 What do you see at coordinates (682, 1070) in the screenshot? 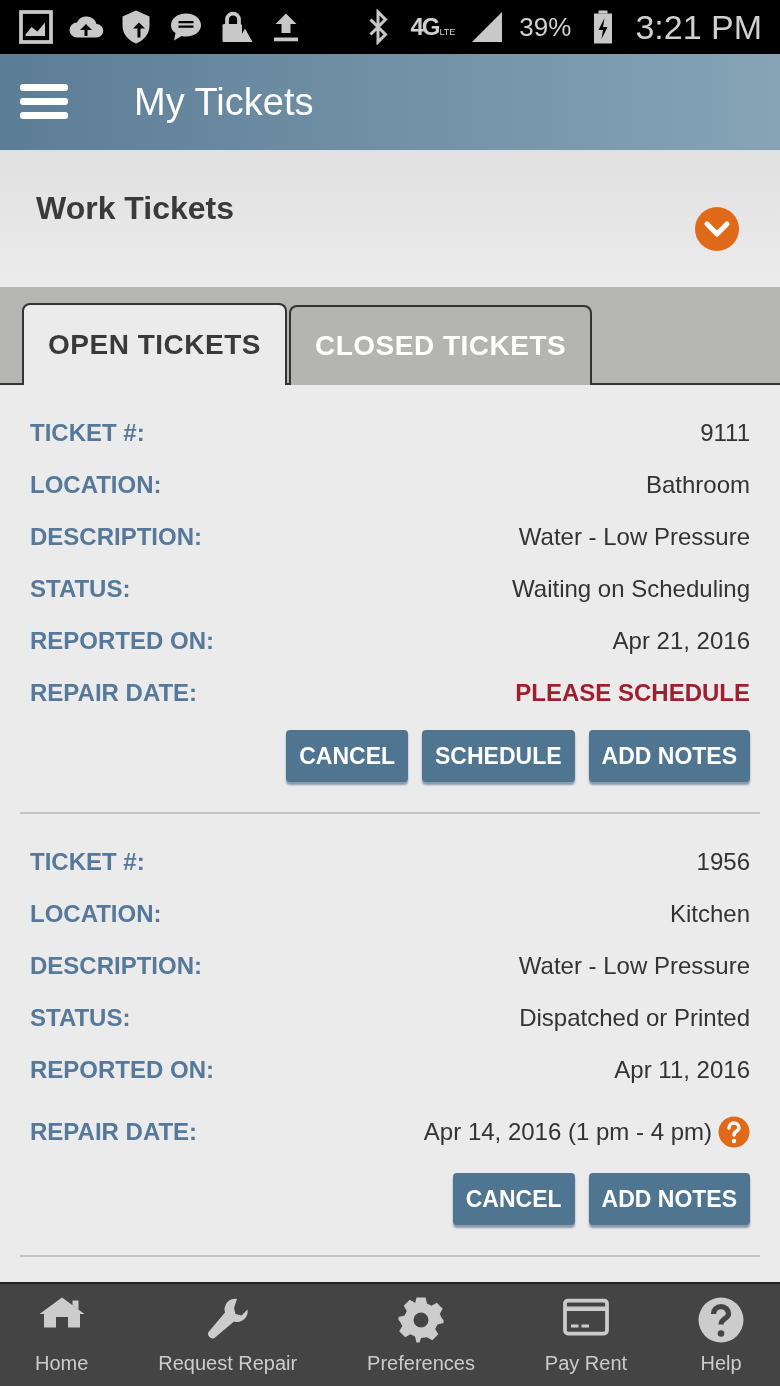
I see `field-value: Apr 11, 2016` at bounding box center [682, 1070].